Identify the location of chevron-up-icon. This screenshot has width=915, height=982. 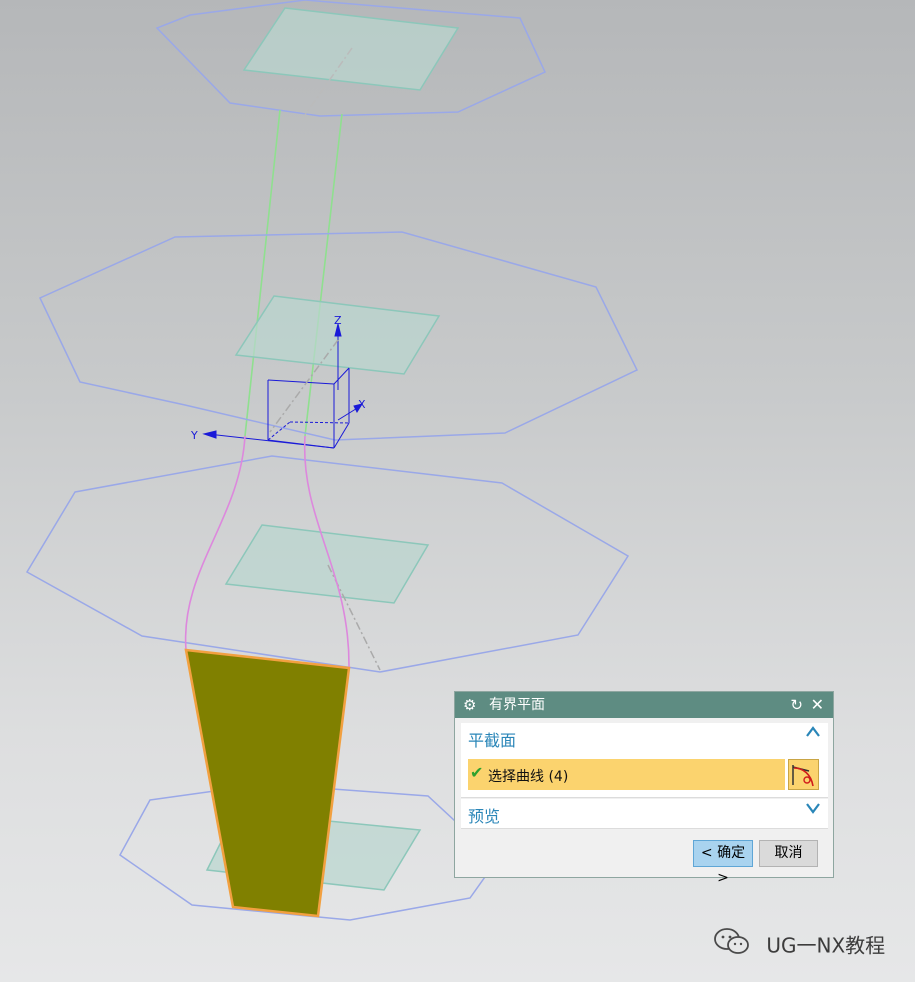
(813, 736).